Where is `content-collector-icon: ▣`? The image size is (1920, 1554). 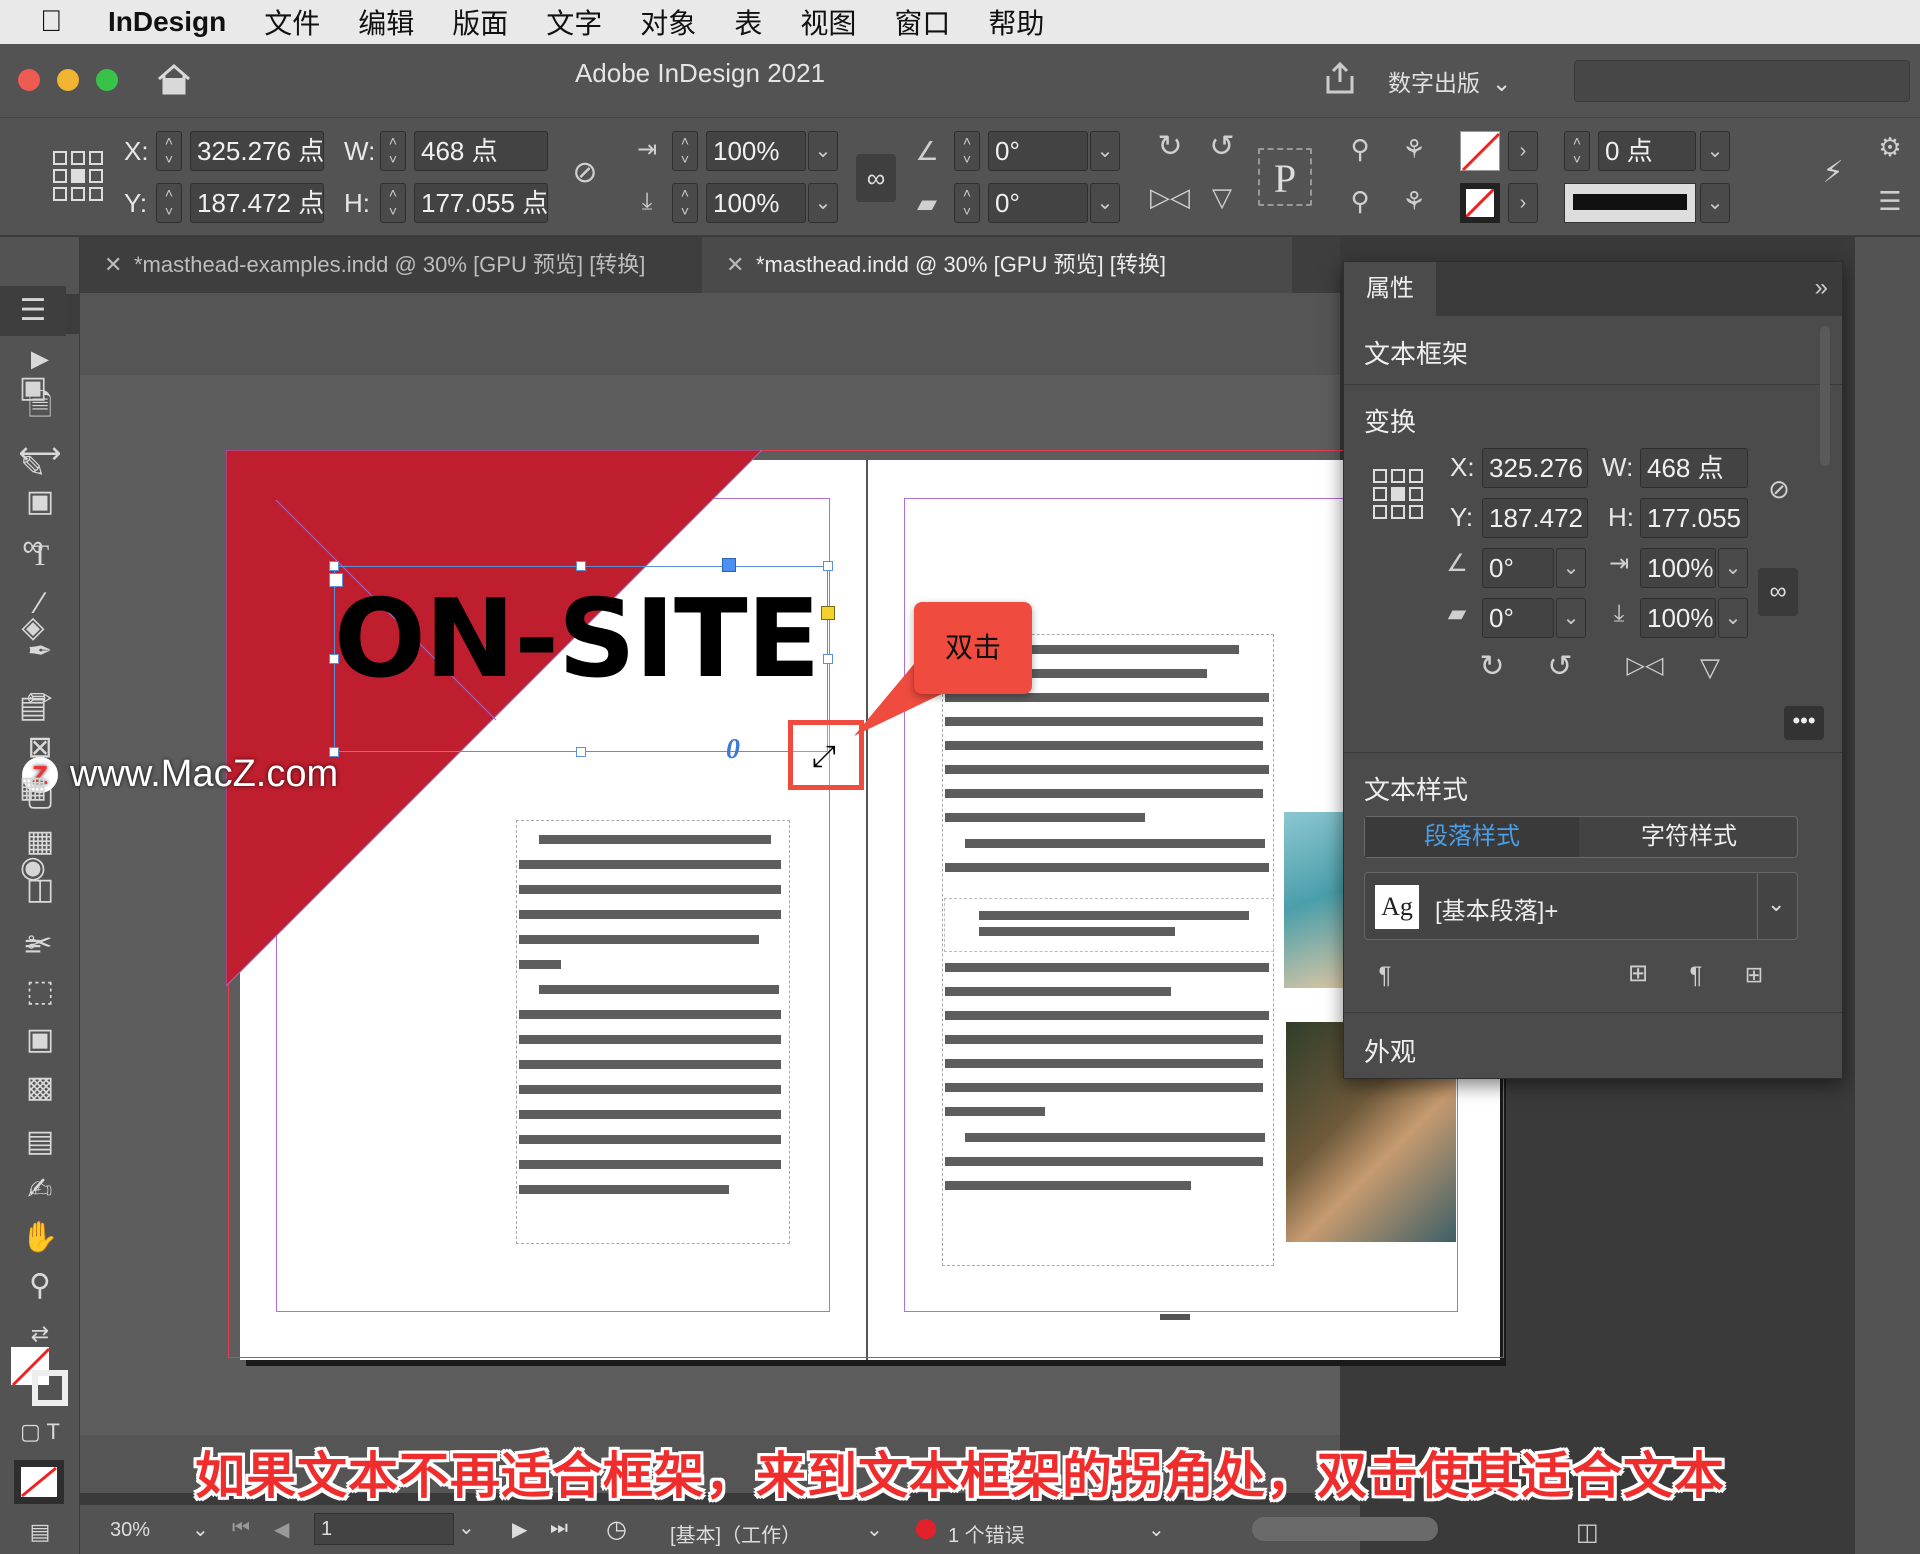 content-collector-icon: ▣ is located at coordinates (40, 502).